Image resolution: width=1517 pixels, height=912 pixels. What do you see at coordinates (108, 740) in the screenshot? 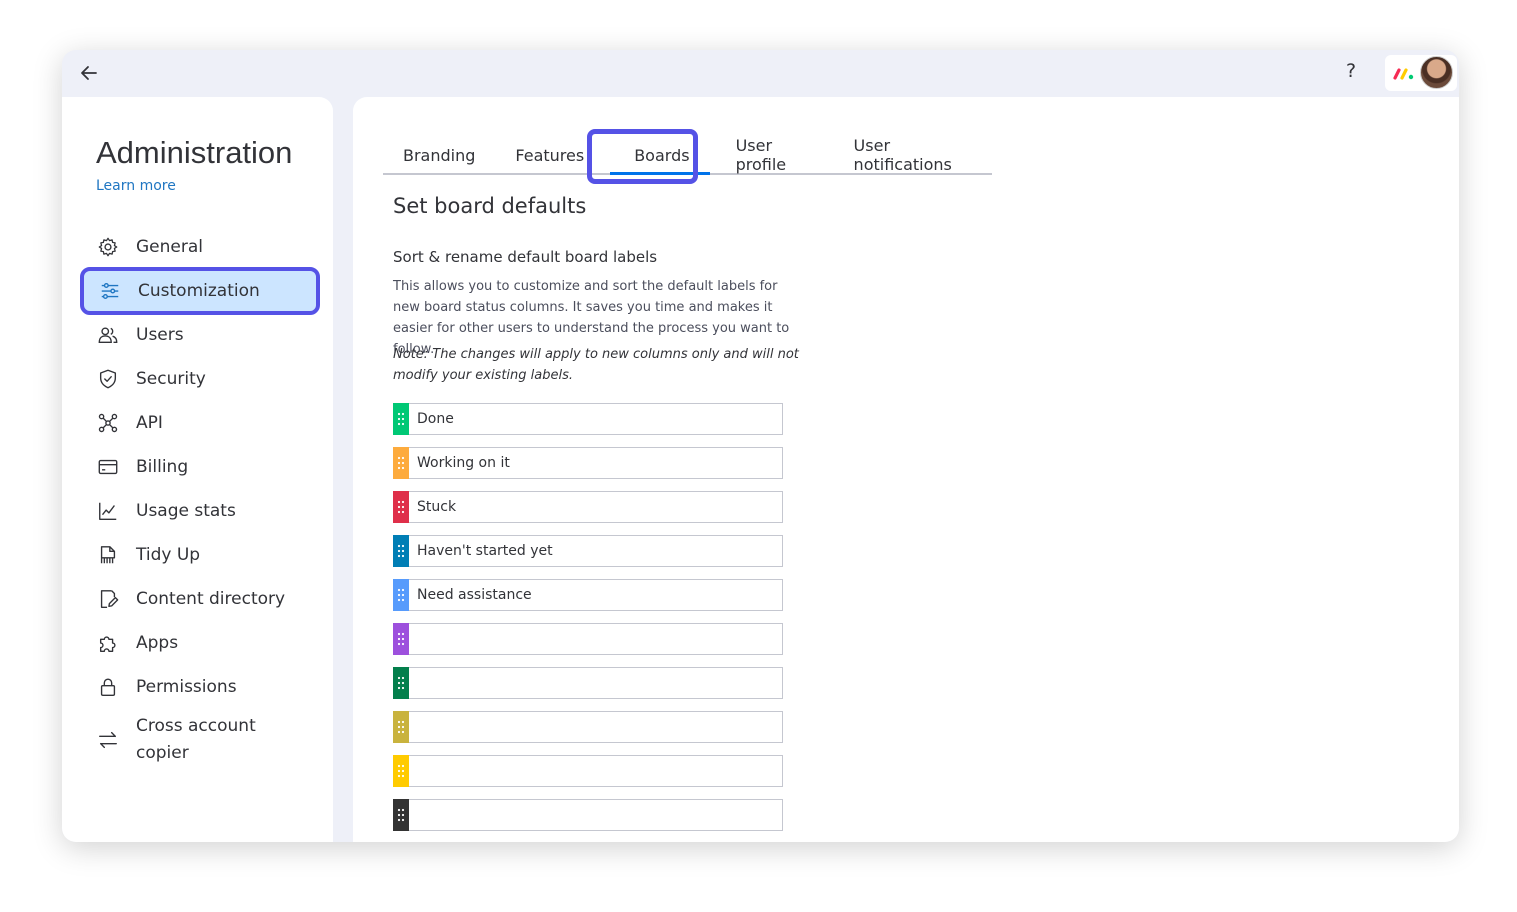
I see `swap-arrows-icon` at bounding box center [108, 740].